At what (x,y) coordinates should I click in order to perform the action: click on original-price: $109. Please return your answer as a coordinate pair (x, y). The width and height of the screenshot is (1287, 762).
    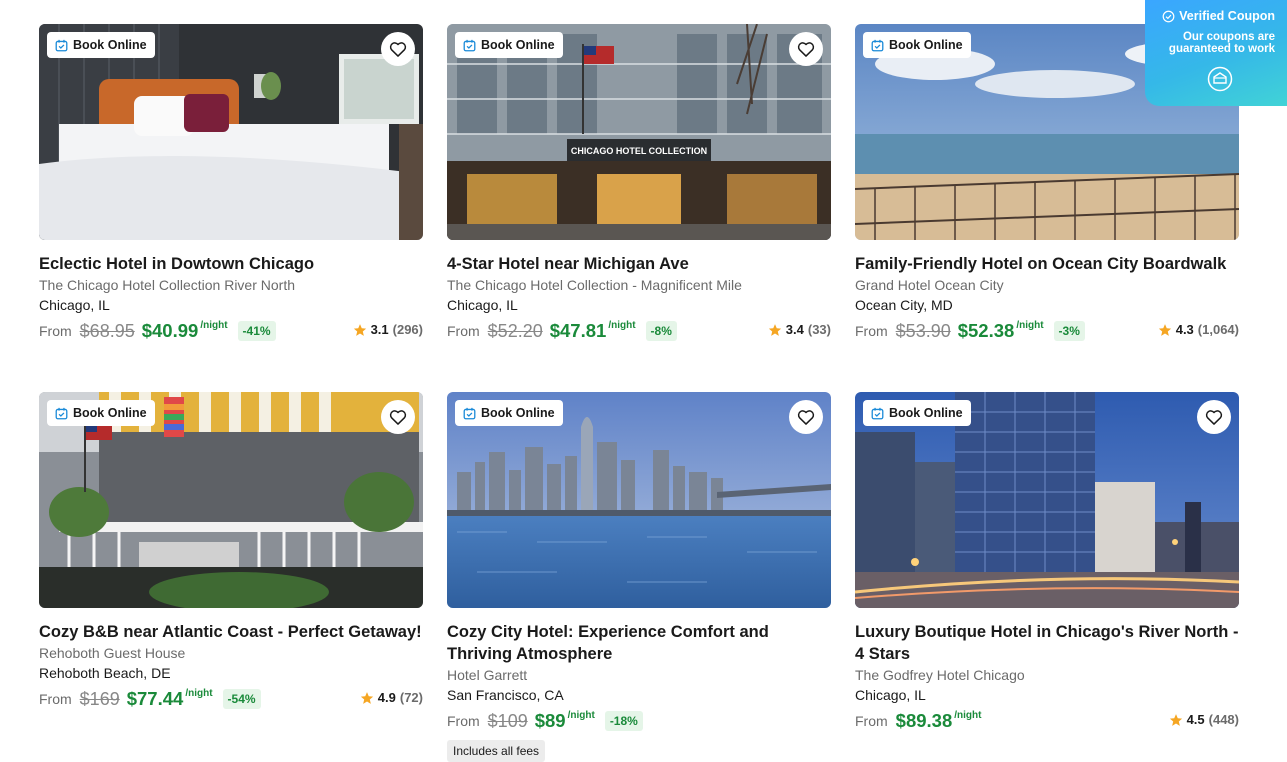
    Looking at the image, I should click on (507, 720).